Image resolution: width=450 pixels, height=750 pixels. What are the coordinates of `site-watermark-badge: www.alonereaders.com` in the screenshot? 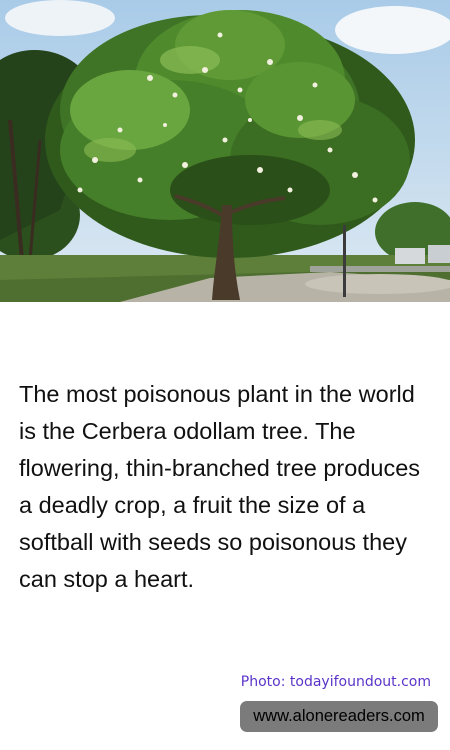 It's located at (339, 716).